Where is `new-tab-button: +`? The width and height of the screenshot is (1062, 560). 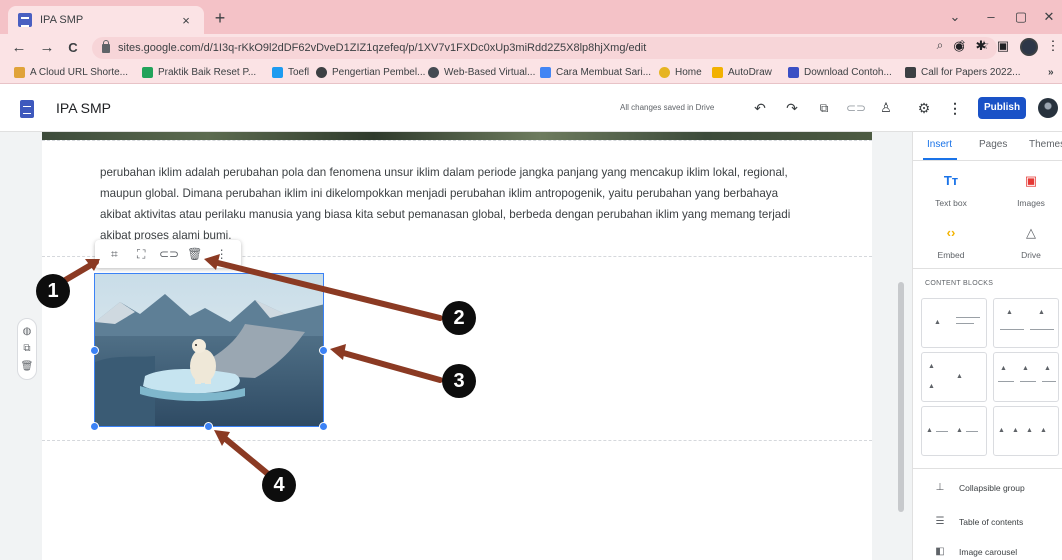
new-tab-button: + is located at coordinates (220, 18).